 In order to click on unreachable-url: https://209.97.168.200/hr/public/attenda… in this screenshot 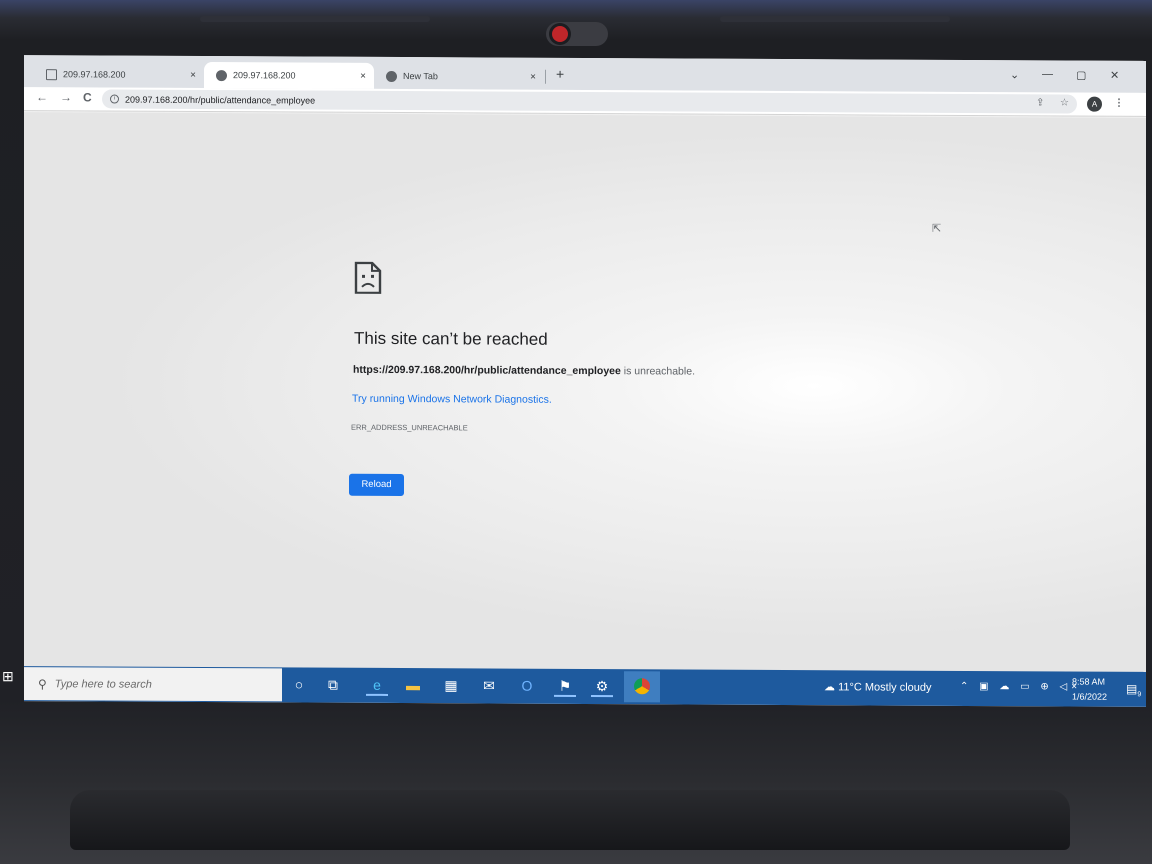, I will do `click(487, 370)`.